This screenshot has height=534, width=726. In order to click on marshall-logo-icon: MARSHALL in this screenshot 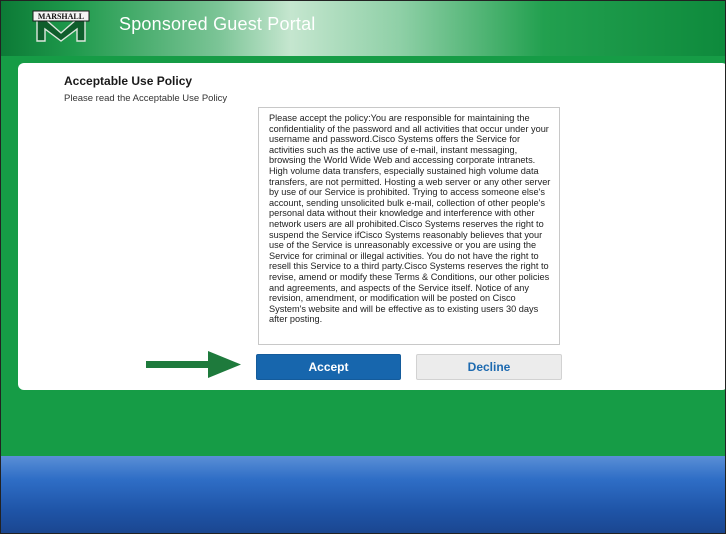, I will do `click(61, 26)`.